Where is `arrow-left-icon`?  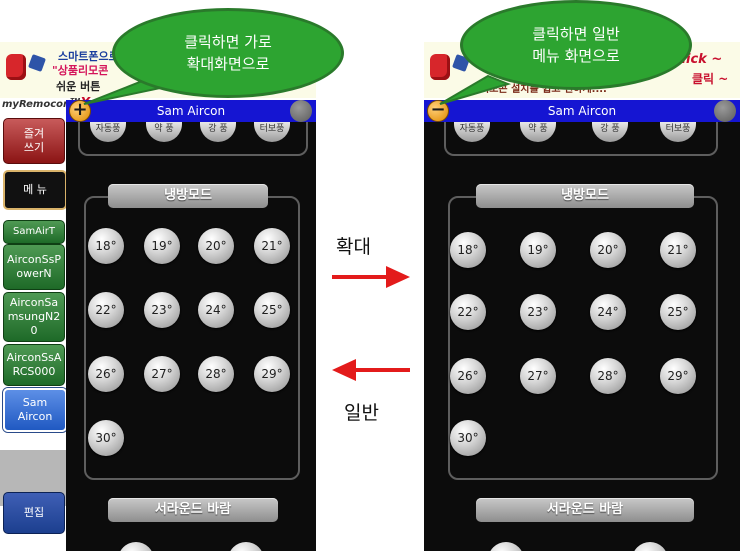
arrow-left-icon is located at coordinates (371, 370).